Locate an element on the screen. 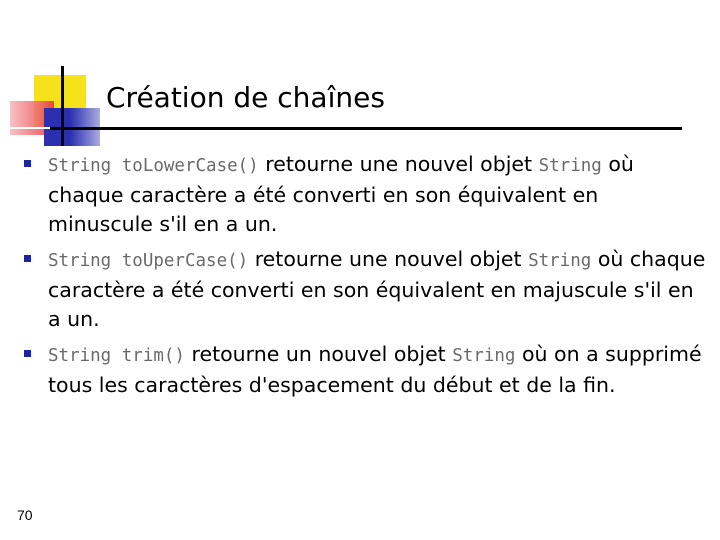  title-divider is located at coordinates (366, 128).